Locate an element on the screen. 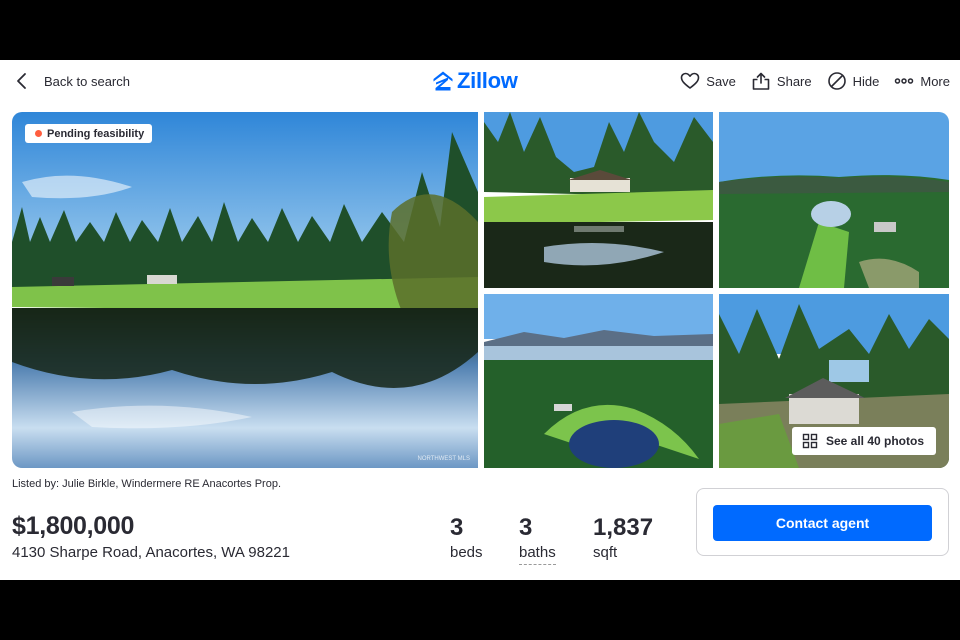  aerial-view-image is located at coordinates (598, 381).